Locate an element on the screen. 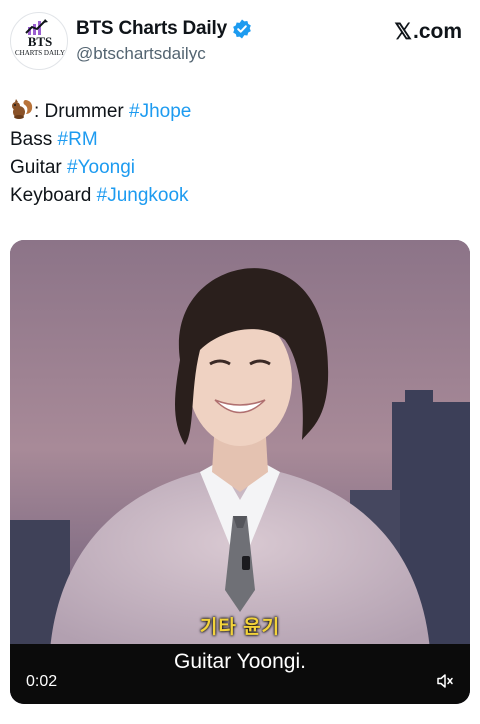 This screenshot has width=480, height=724. avatar-text-top: BTS is located at coordinates (40, 41).